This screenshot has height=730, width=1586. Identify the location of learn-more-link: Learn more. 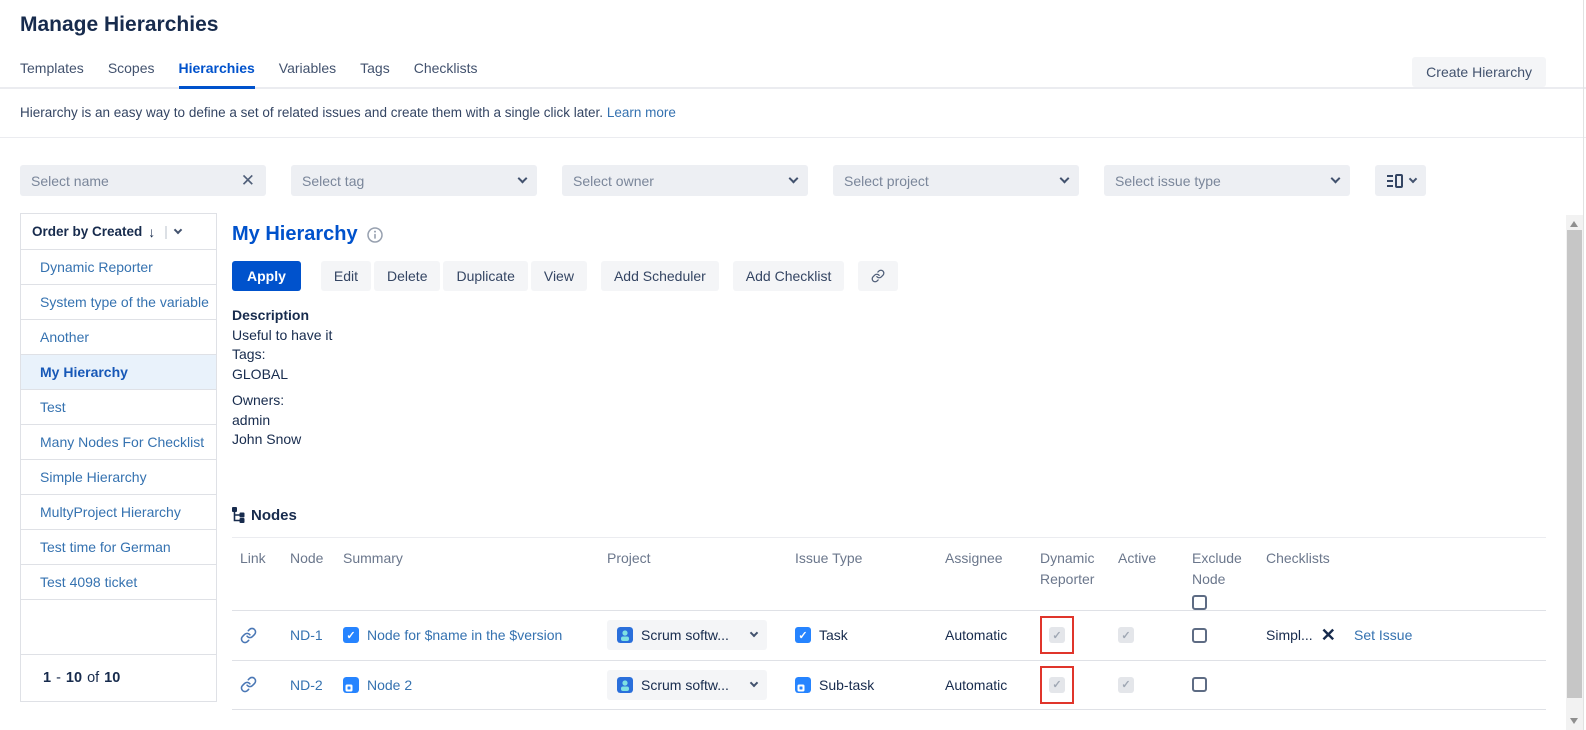
(641, 112).